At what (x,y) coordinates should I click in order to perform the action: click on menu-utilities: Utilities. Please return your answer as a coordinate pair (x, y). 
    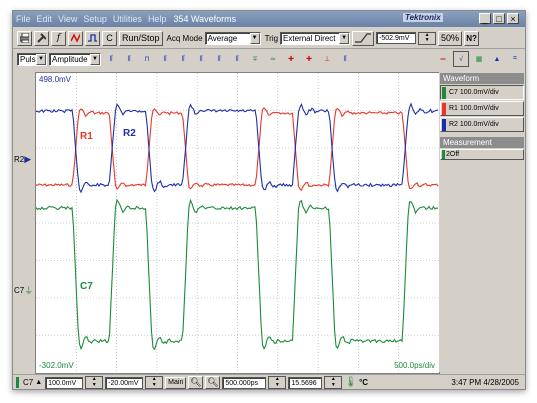
    Looking at the image, I should click on (127, 19).